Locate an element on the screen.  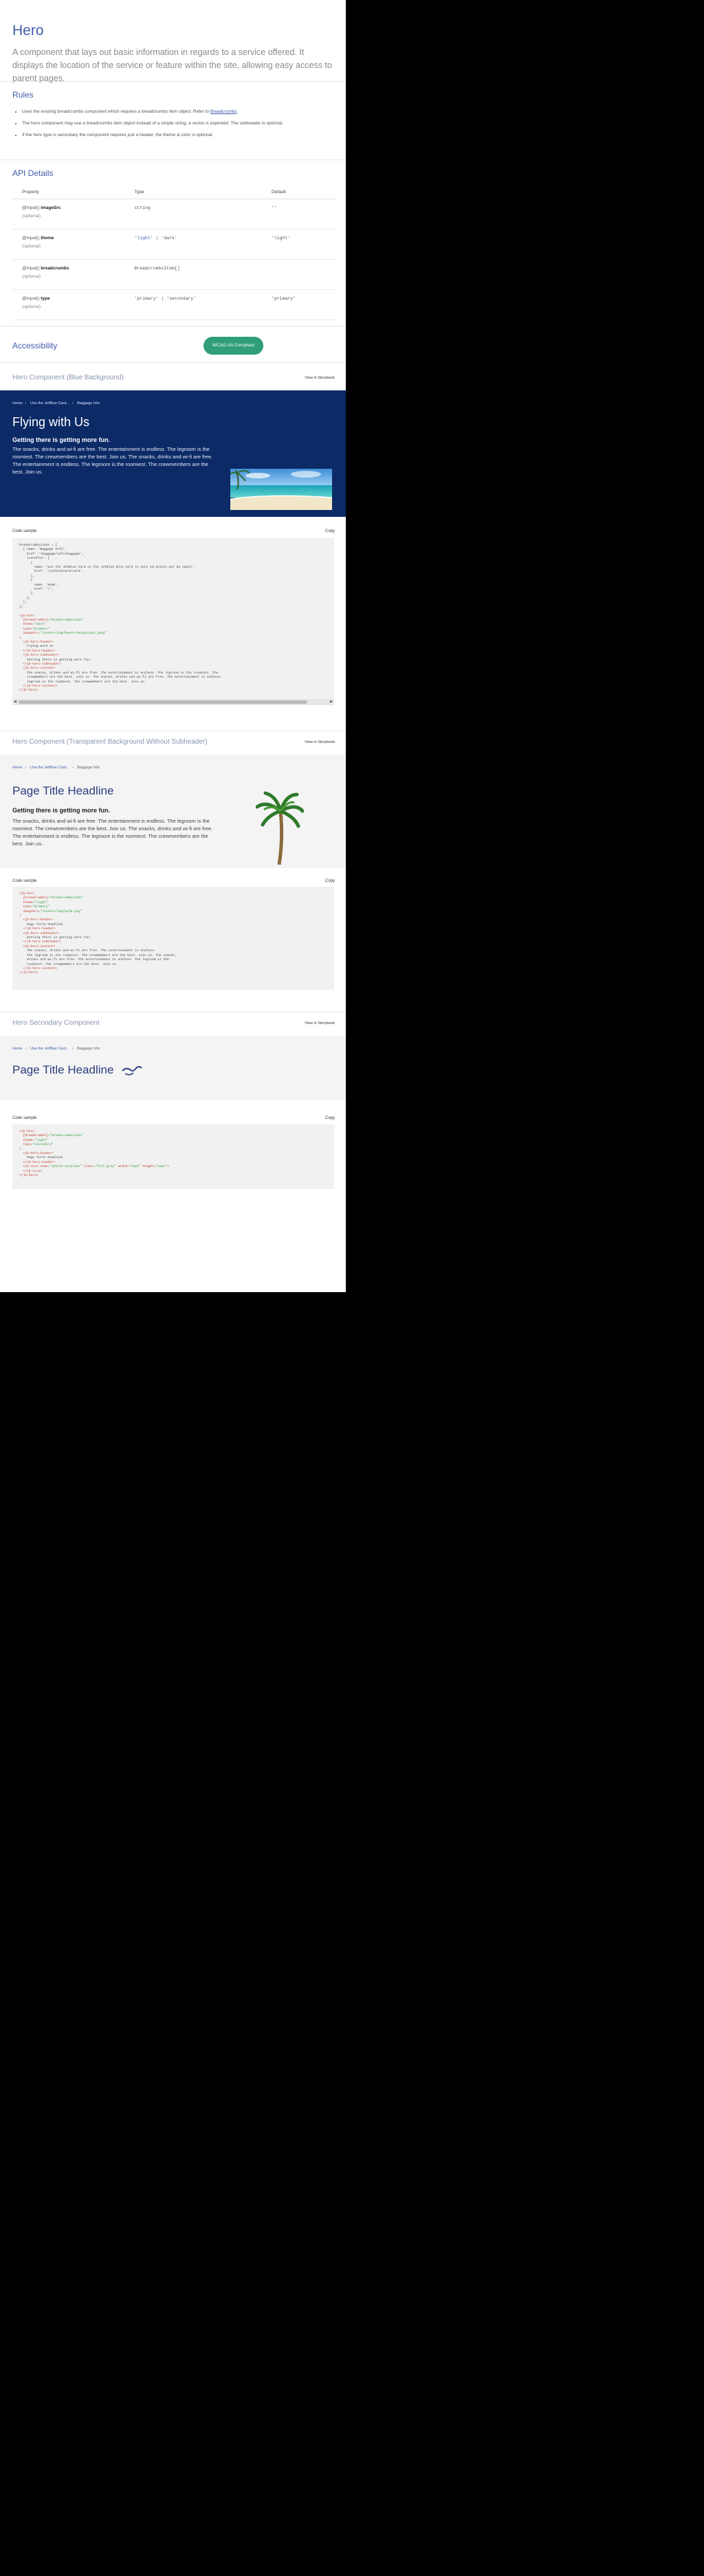
scroll-right-icon: ▶ is located at coordinates (331, 702).